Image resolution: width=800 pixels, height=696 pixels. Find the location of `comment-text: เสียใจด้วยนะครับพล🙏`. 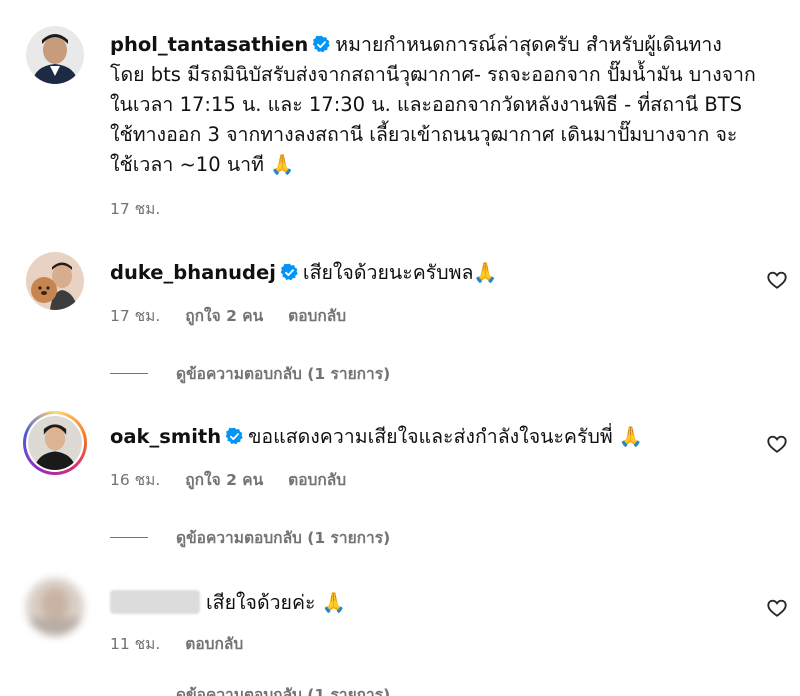

comment-text: เสียใจด้วยนะครับพล🙏 is located at coordinates (400, 272).